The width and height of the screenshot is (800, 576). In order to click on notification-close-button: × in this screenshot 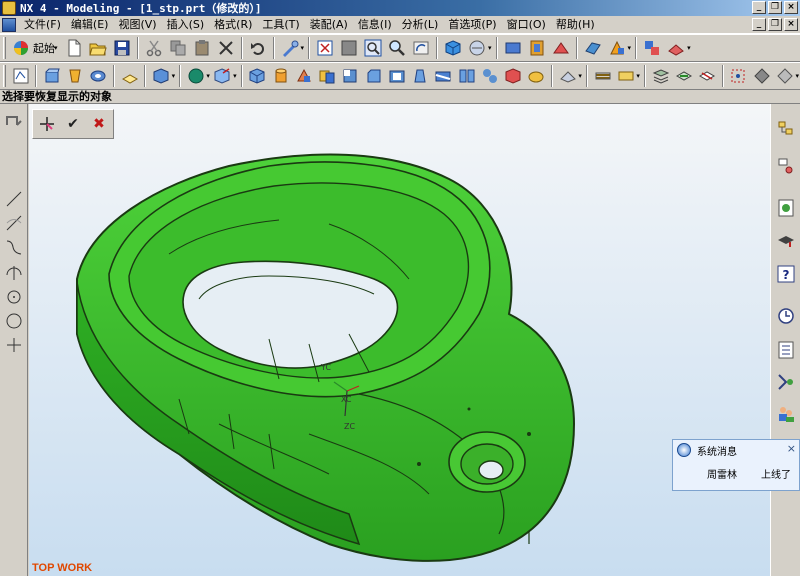, I will do `click(791, 448)`.